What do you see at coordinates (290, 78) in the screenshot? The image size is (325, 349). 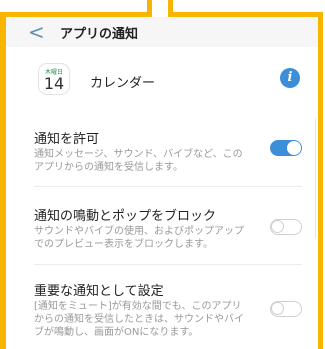 I see `info-icon: i` at bounding box center [290, 78].